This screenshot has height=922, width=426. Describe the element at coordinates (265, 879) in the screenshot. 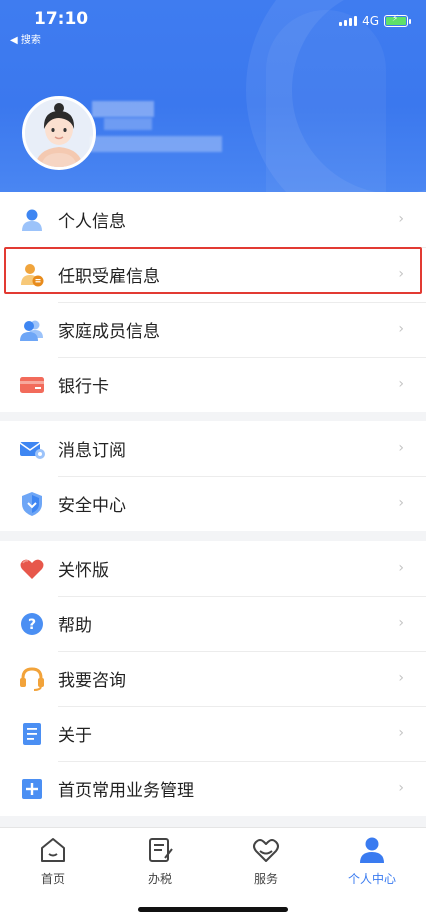

I see `tab-label: 服务` at that location.